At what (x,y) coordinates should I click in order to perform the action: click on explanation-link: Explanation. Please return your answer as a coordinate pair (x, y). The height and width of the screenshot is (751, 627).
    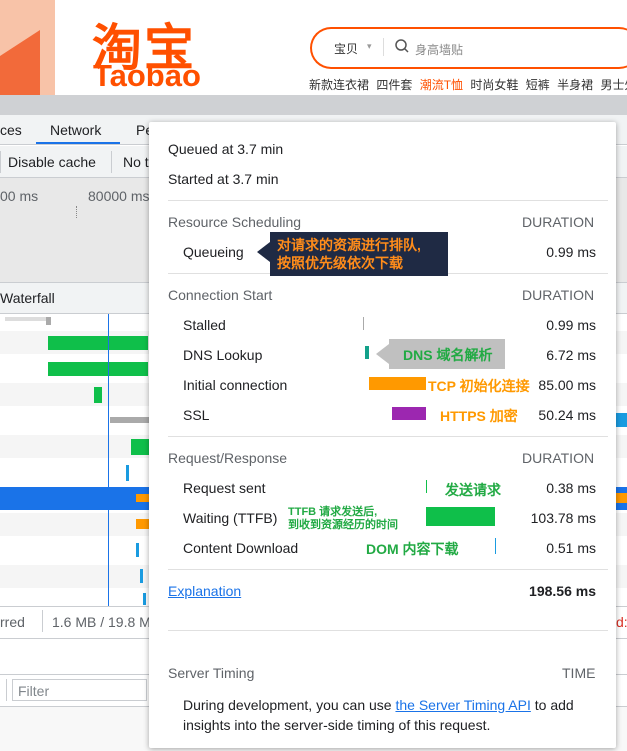
    Looking at the image, I should click on (204, 591).